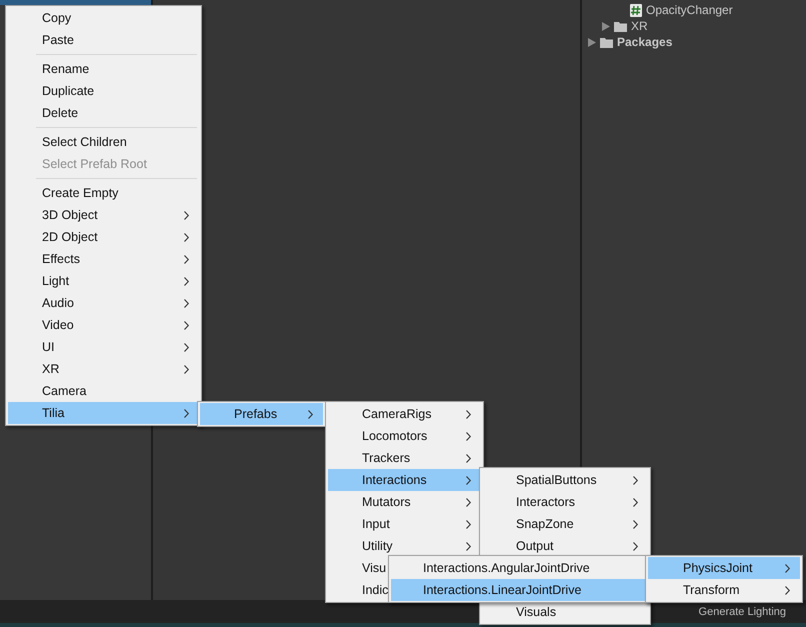  Describe the element at coordinates (103, 237) in the screenshot. I see `menu-item: 2D Object` at that location.